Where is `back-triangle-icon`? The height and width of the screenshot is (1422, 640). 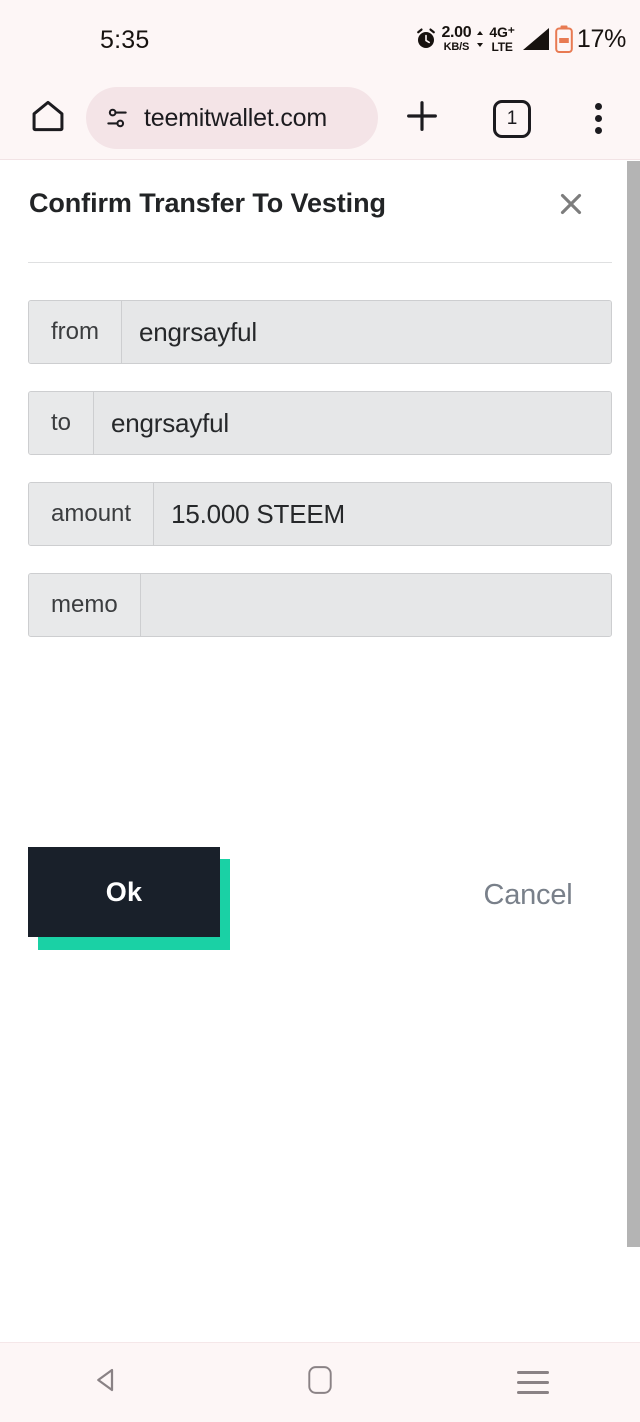 back-triangle-icon is located at coordinates (107, 1382).